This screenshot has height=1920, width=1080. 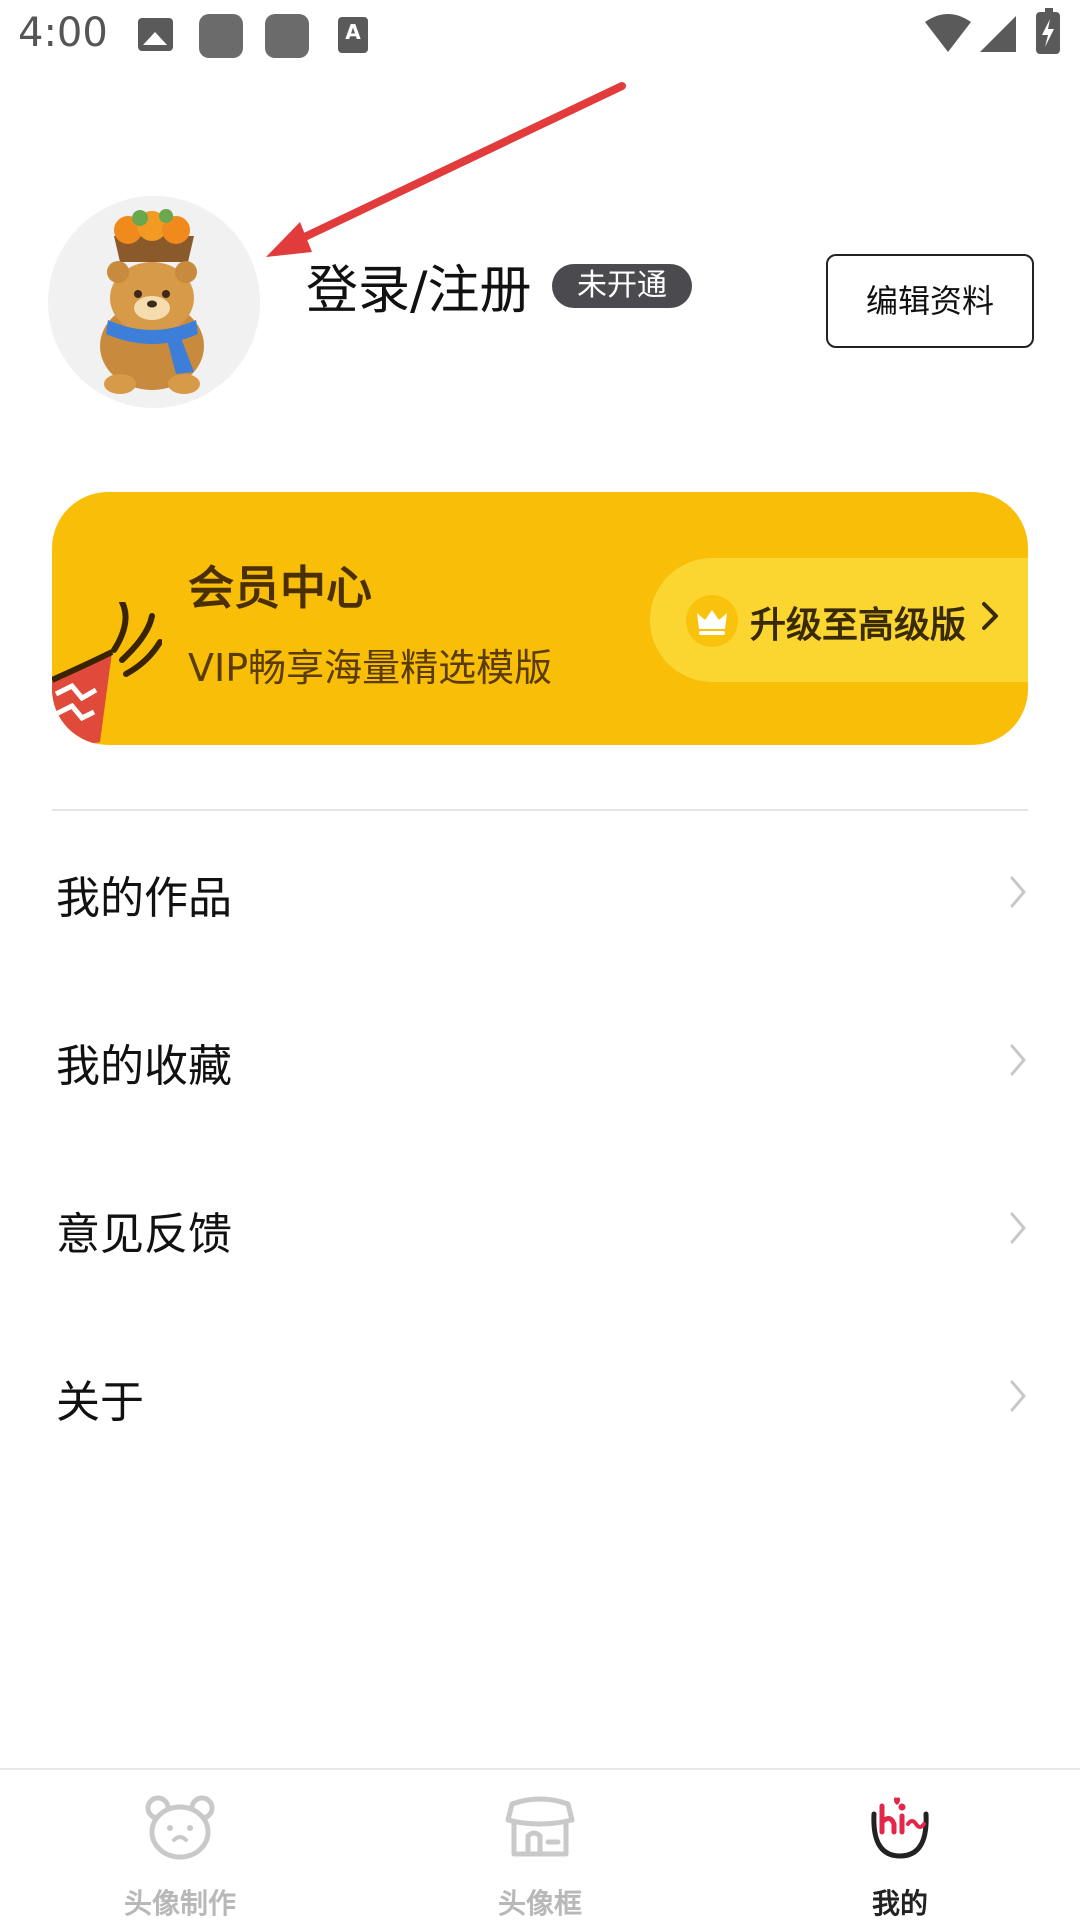 What do you see at coordinates (900, 1828) in the screenshot?
I see `hi-mine-icon` at bounding box center [900, 1828].